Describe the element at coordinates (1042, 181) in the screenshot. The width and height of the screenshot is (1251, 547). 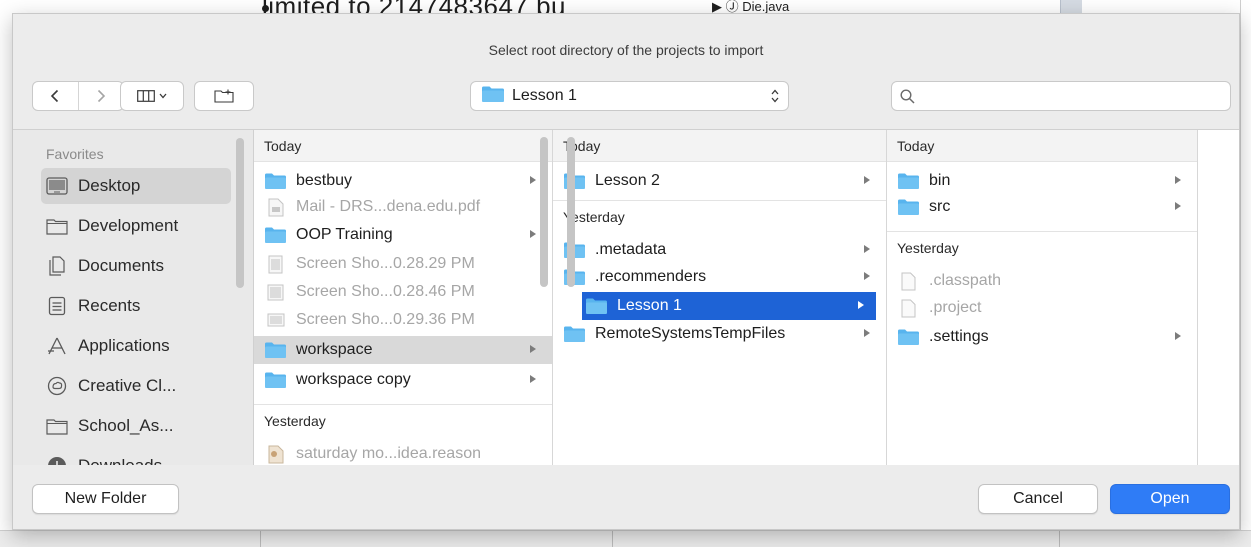
I see `list-item-bin: bin` at that location.